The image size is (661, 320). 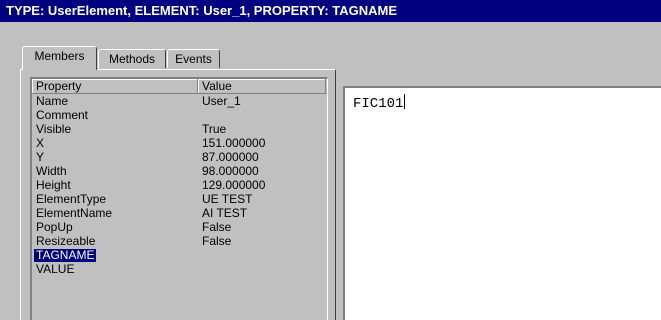 What do you see at coordinates (230, 171) in the screenshot?
I see `value-cell: 98.000000` at bounding box center [230, 171].